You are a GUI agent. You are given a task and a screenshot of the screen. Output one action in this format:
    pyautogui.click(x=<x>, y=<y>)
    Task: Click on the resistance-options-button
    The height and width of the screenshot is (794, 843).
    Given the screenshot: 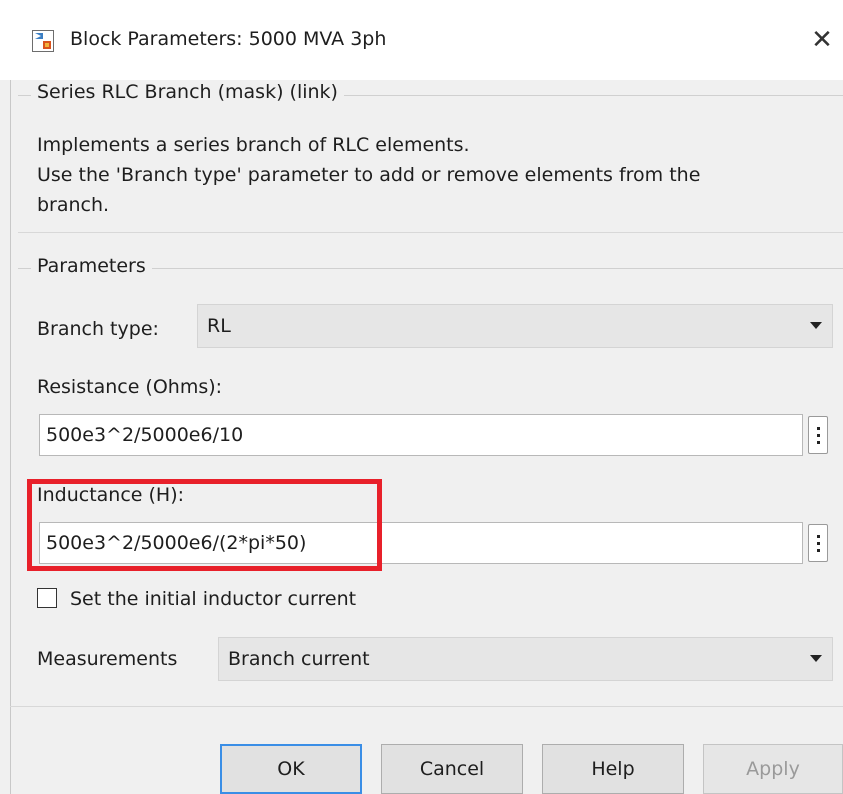 What is the action you would take?
    pyautogui.click(x=818, y=435)
    